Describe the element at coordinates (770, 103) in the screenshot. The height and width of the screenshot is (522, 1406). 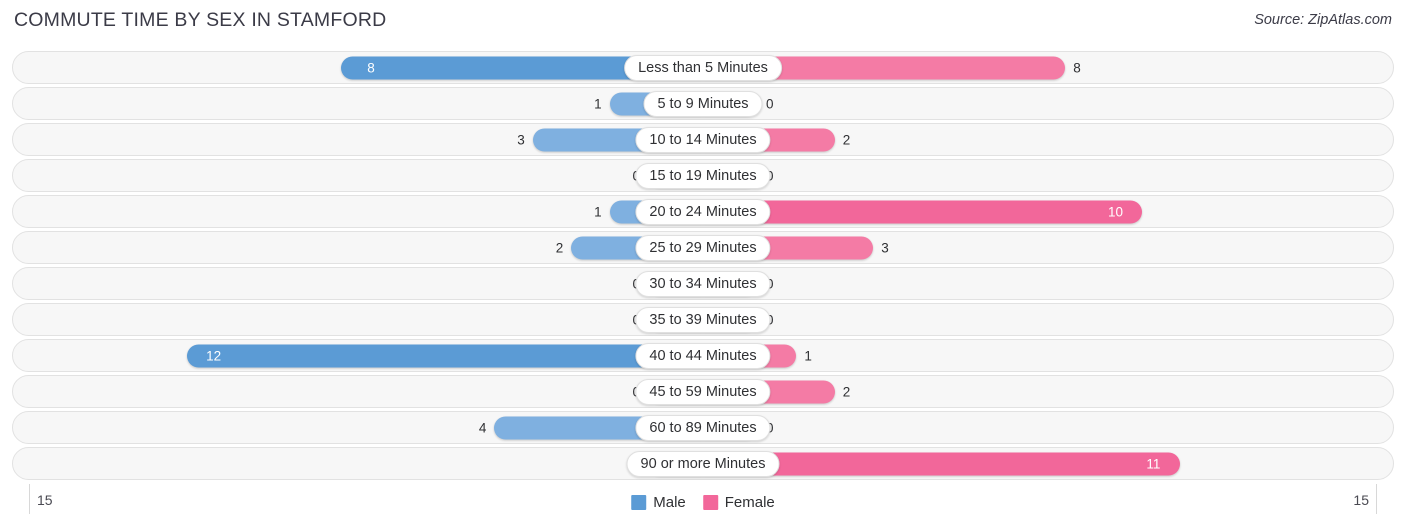
I see `bar-value-female: 0` at that location.